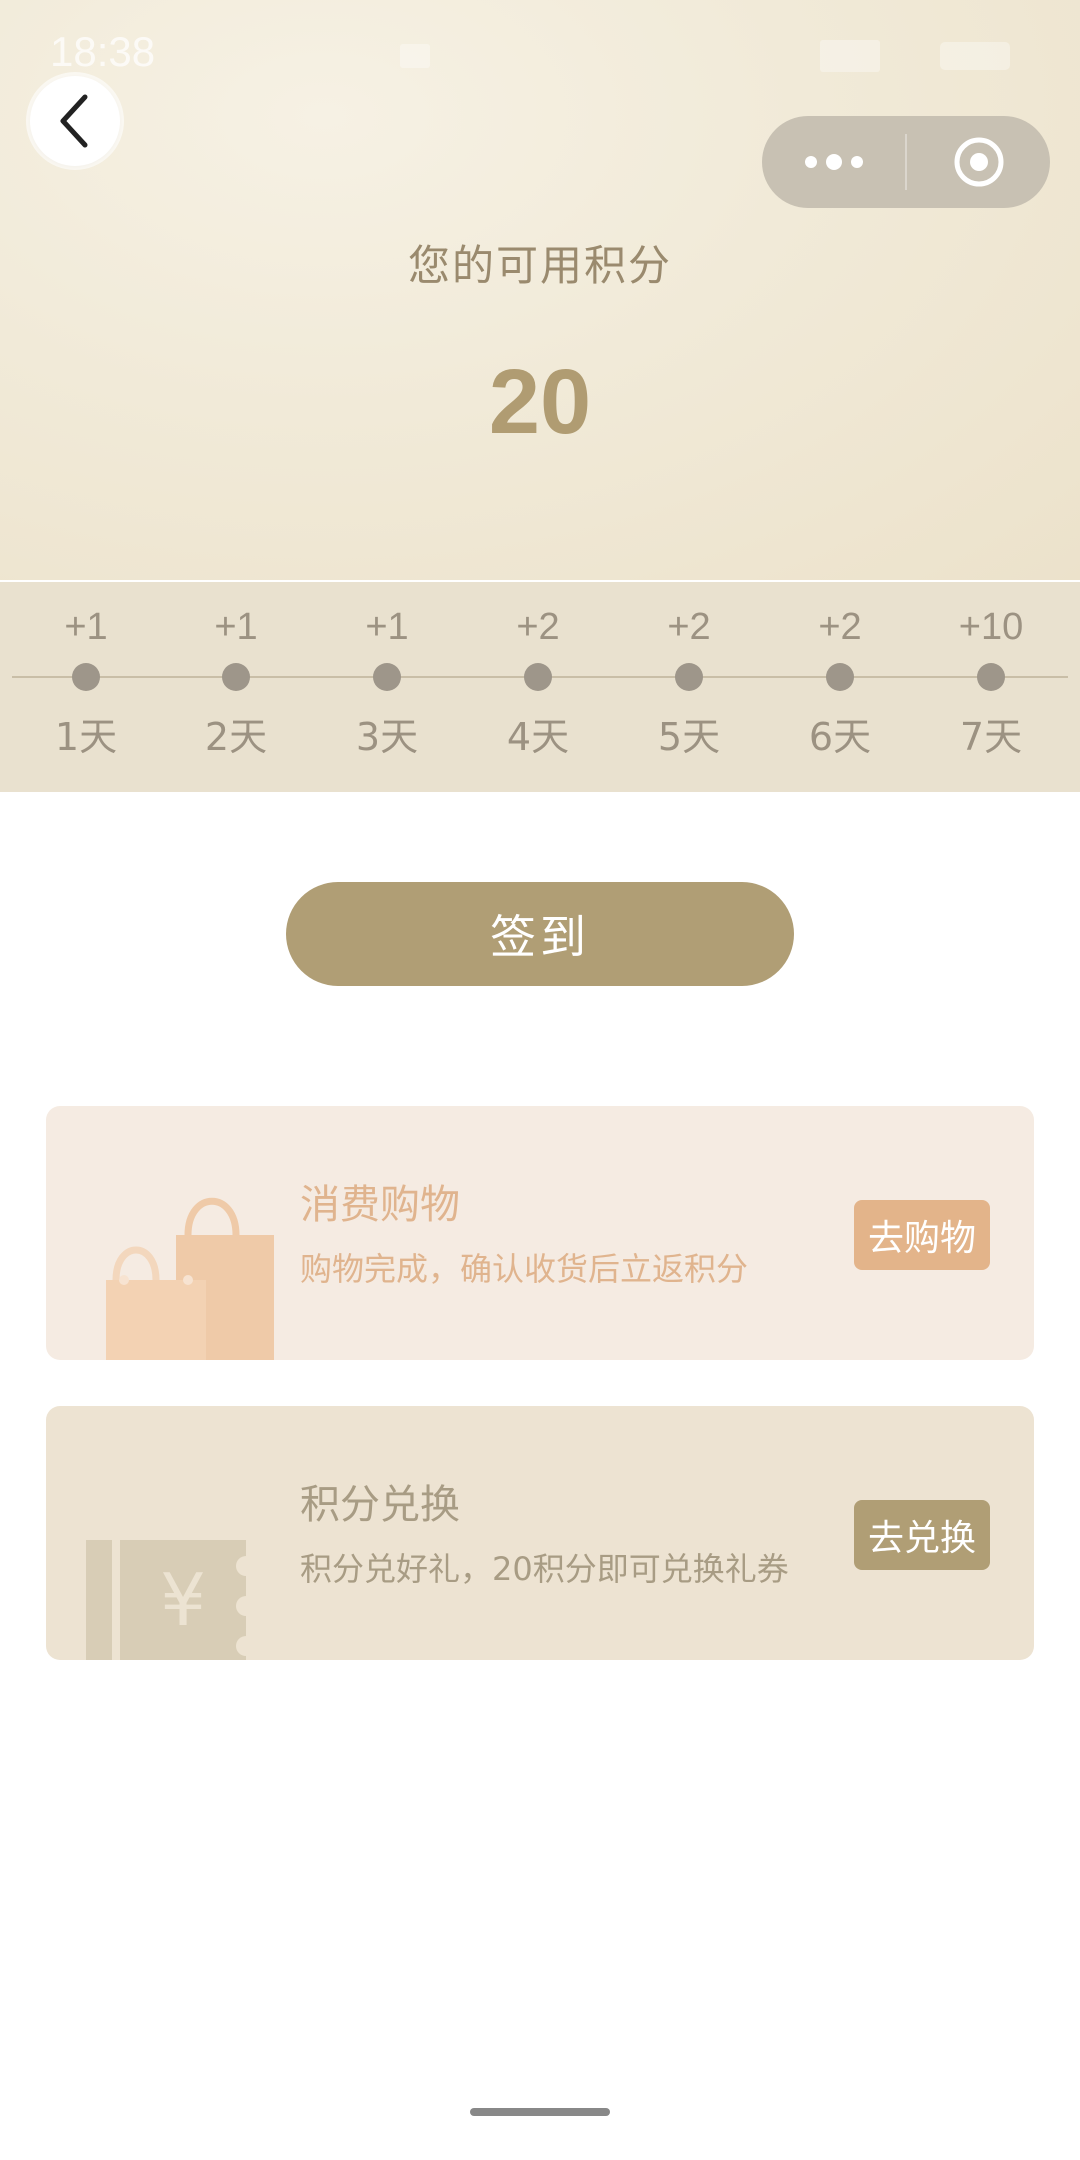 The width and height of the screenshot is (1080, 2160). I want to click on more-dots-icon, so click(833, 162).